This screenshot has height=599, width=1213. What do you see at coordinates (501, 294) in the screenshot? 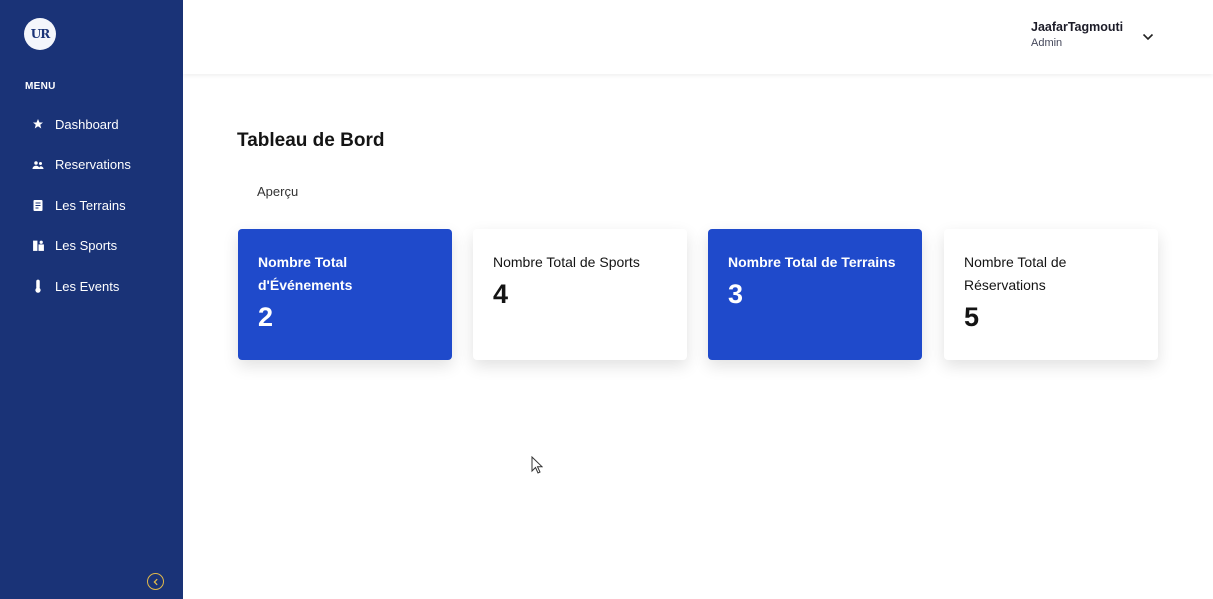
I see `card-value: 4` at bounding box center [501, 294].